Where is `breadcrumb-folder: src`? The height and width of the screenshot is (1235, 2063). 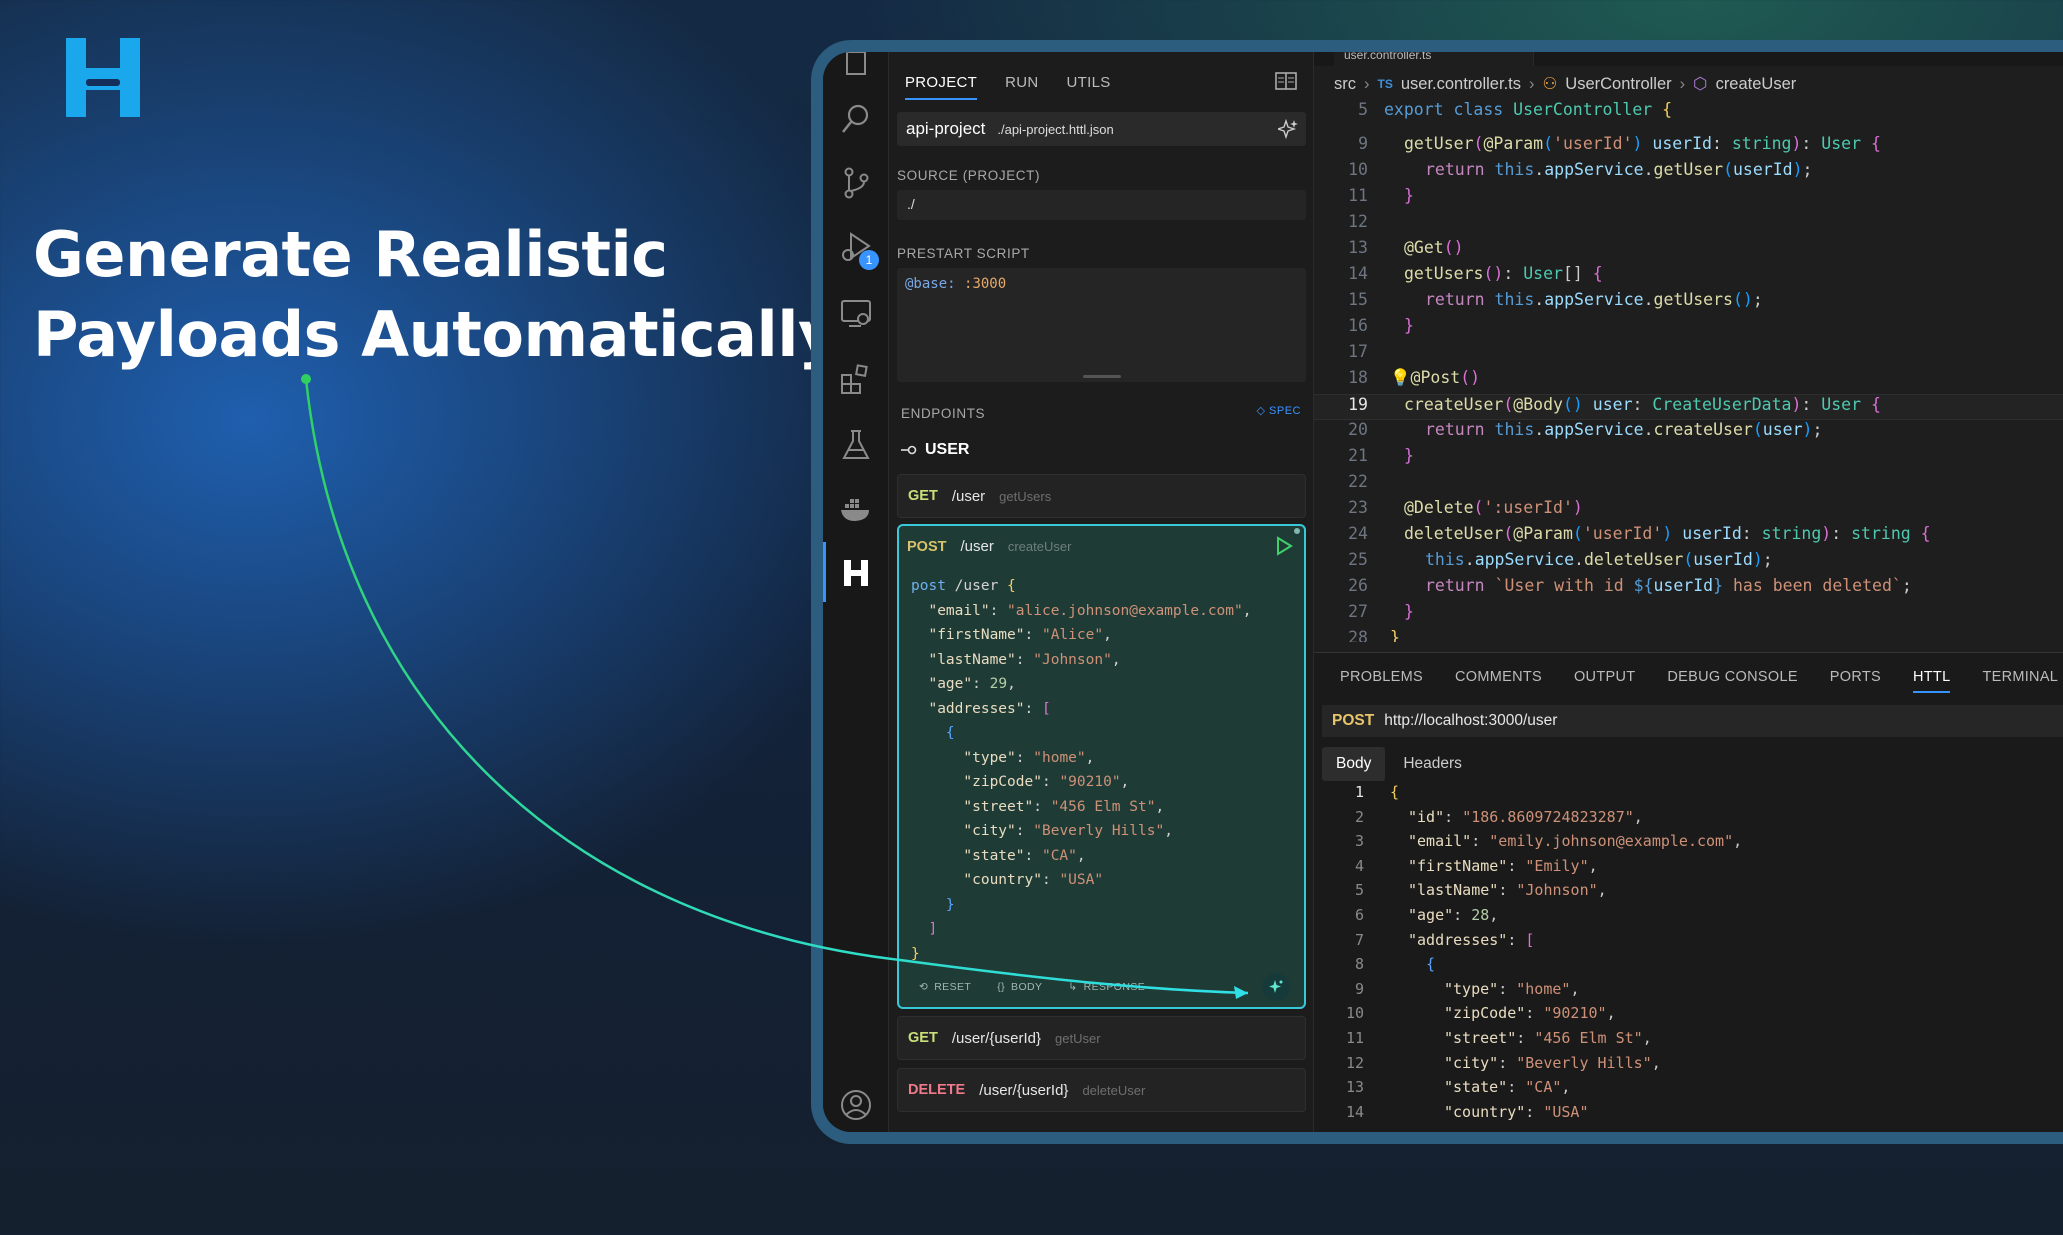 breadcrumb-folder: src is located at coordinates (1345, 84).